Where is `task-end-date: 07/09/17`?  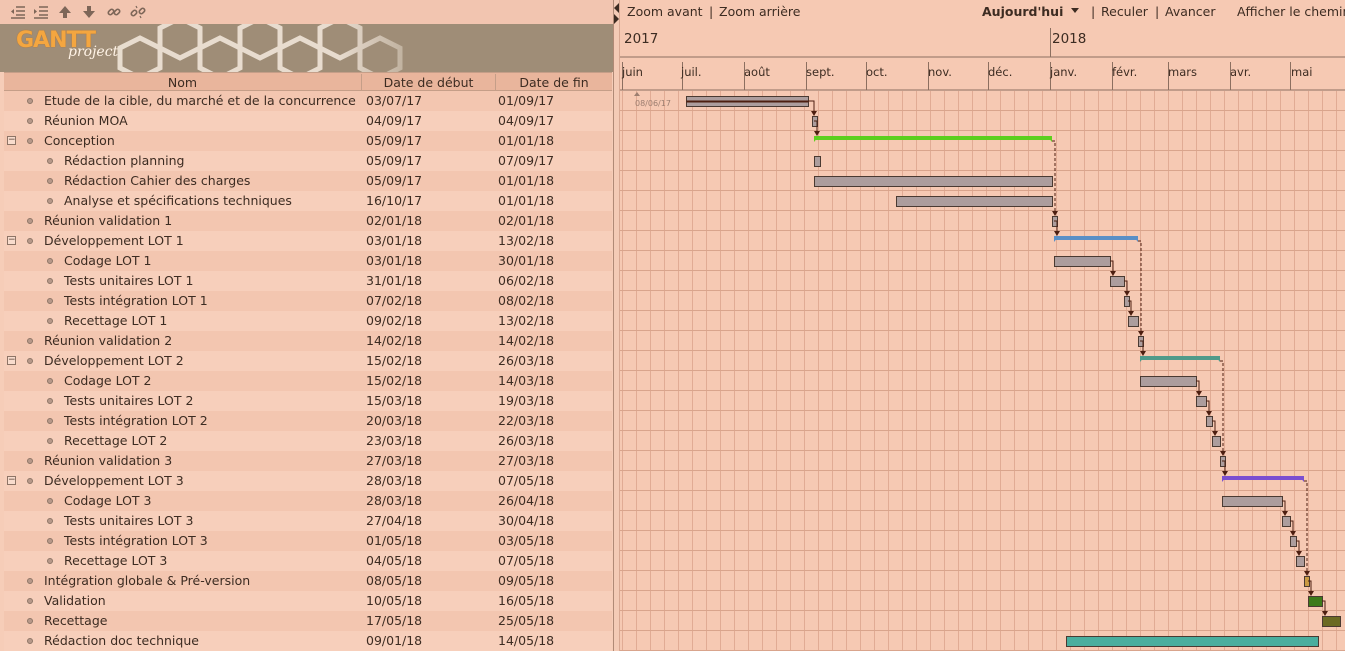 task-end-date: 07/09/17 is located at coordinates (526, 161).